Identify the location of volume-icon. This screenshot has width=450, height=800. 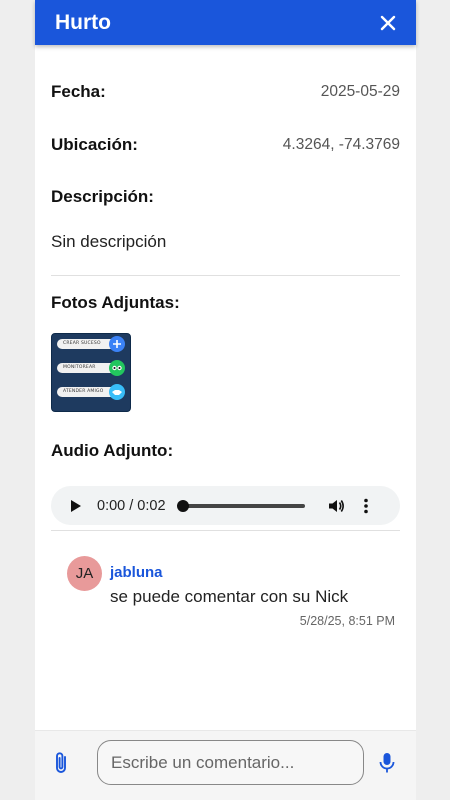
(336, 506).